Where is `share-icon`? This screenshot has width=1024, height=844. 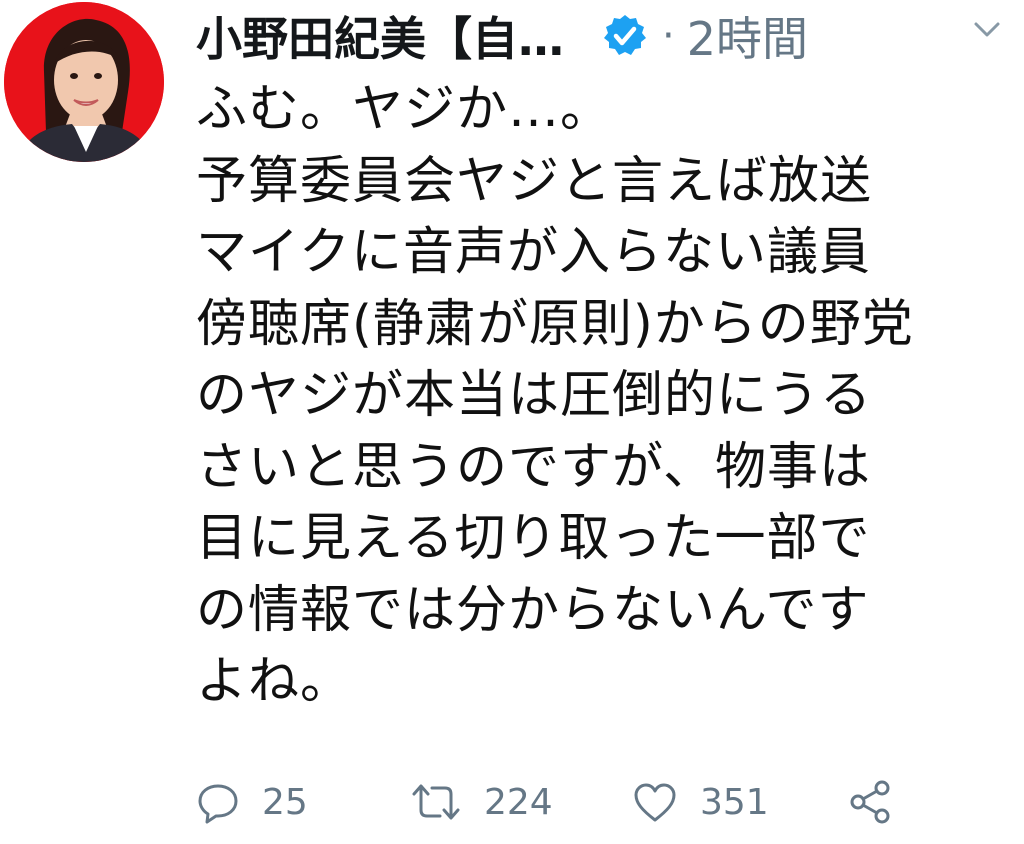
share-icon is located at coordinates (871, 802).